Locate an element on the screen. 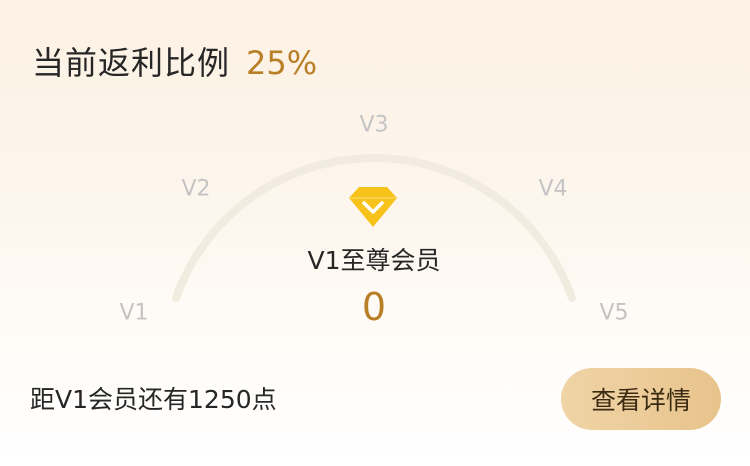 This screenshot has width=750, height=466. member-level-name: V1至尊会员 is located at coordinates (374, 260).